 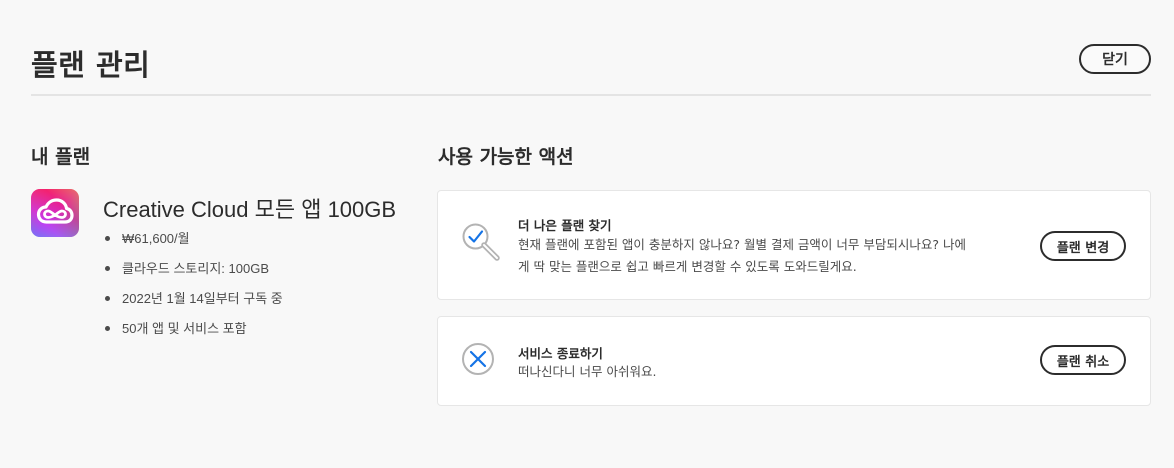 I want to click on plan-price: ₩61,600/월, so click(x=194, y=245).